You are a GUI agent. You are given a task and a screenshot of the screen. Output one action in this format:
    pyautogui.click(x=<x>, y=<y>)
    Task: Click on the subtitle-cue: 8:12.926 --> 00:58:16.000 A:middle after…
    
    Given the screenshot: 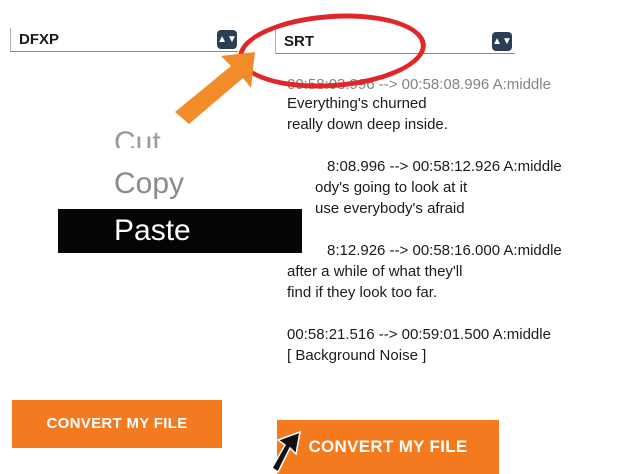 What is the action you would take?
    pyautogui.click(x=462, y=271)
    